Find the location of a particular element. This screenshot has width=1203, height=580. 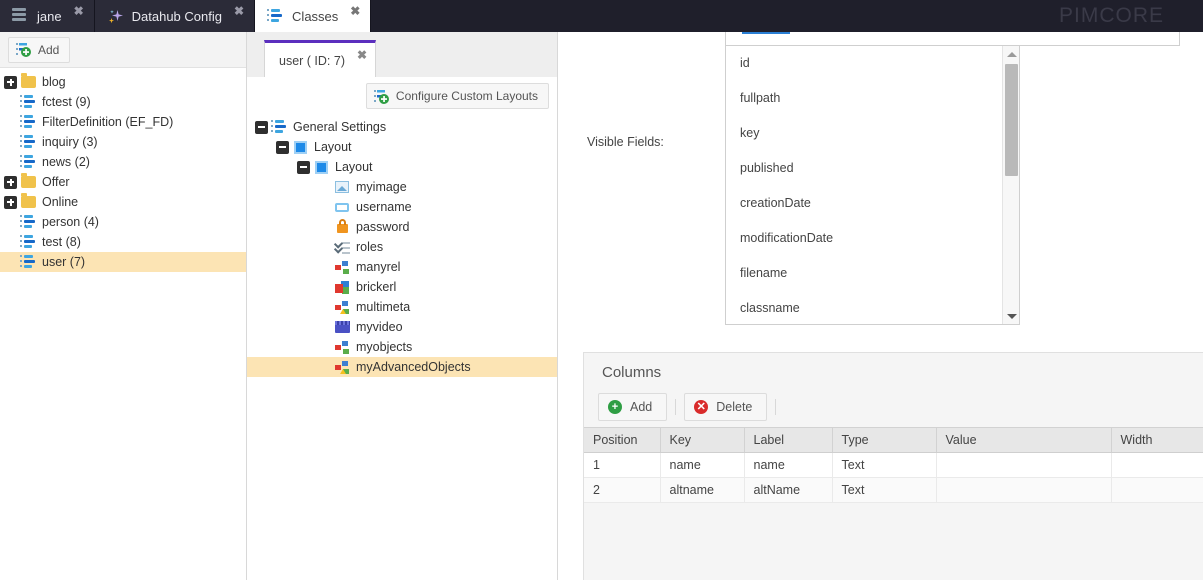

app-tab-jane: jane ✖ is located at coordinates (47, 16).